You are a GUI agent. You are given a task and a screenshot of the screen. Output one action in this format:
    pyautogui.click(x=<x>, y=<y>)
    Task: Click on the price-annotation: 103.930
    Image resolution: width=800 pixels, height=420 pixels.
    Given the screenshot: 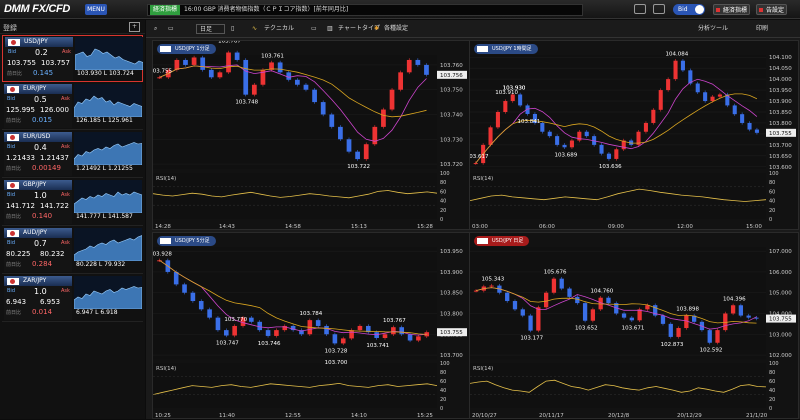 What is the action you would take?
    pyautogui.click(x=514, y=88)
    